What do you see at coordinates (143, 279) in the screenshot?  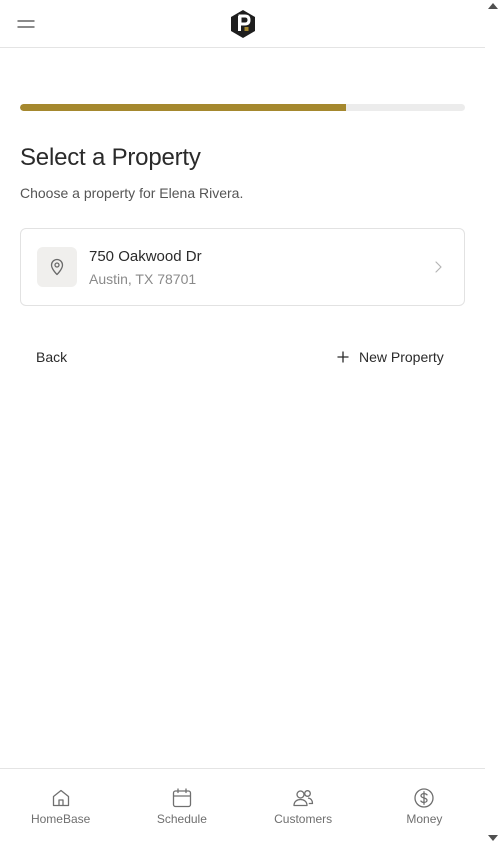 I see `property-city: Austin, TX 78701` at bounding box center [143, 279].